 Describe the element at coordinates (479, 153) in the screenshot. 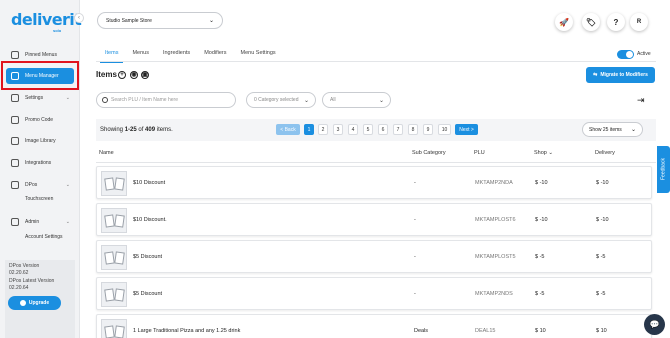

I see `column-header-plu: PLU` at that location.